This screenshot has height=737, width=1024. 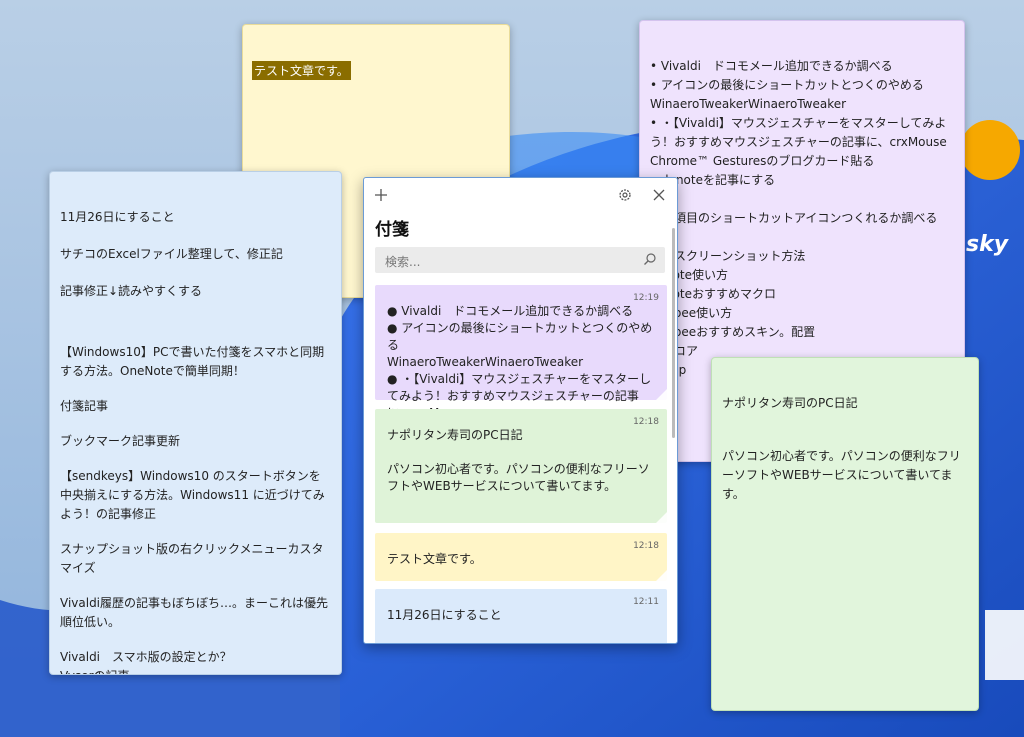 What do you see at coordinates (713, 180) in the screenshot?
I see `note-line: nplenoteを記事にする` at bounding box center [713, 180].